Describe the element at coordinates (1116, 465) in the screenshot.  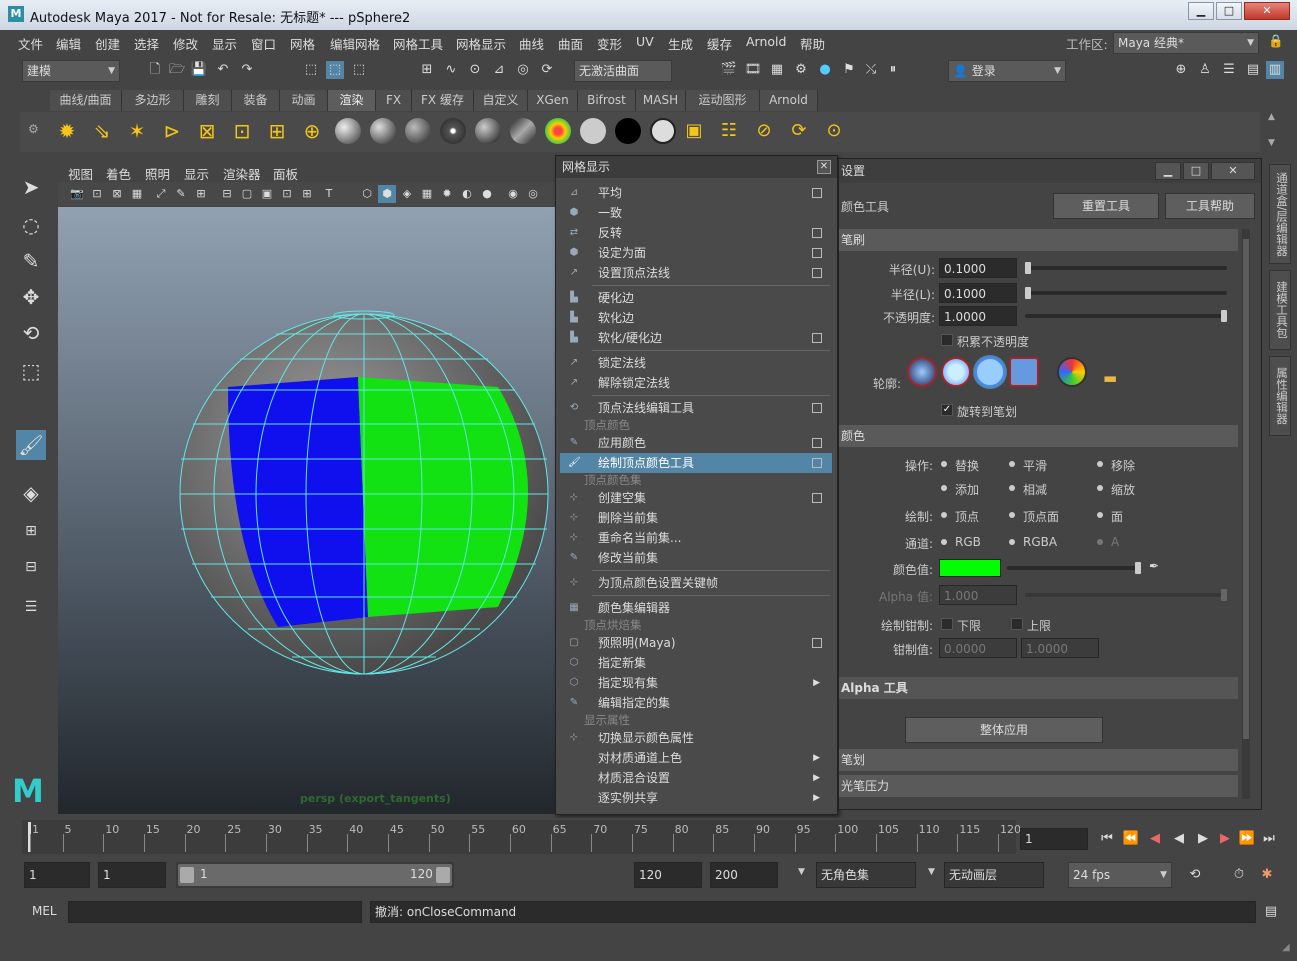
I see `op-remove-radio: 移除` at that location.